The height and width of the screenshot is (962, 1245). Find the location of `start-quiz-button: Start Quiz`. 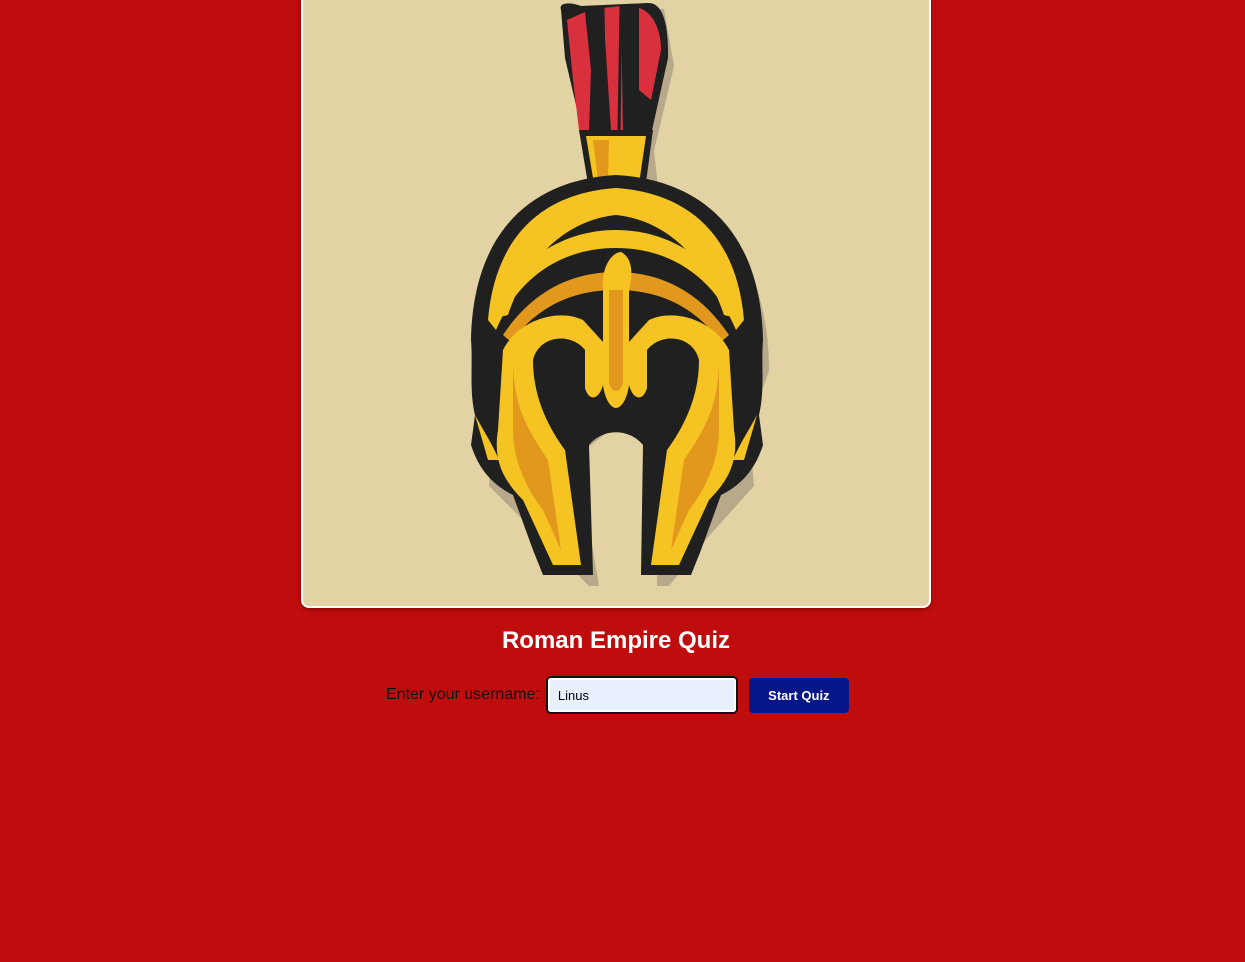

start-quiz-button: Start Quiz is located at coordinates (798, 695).